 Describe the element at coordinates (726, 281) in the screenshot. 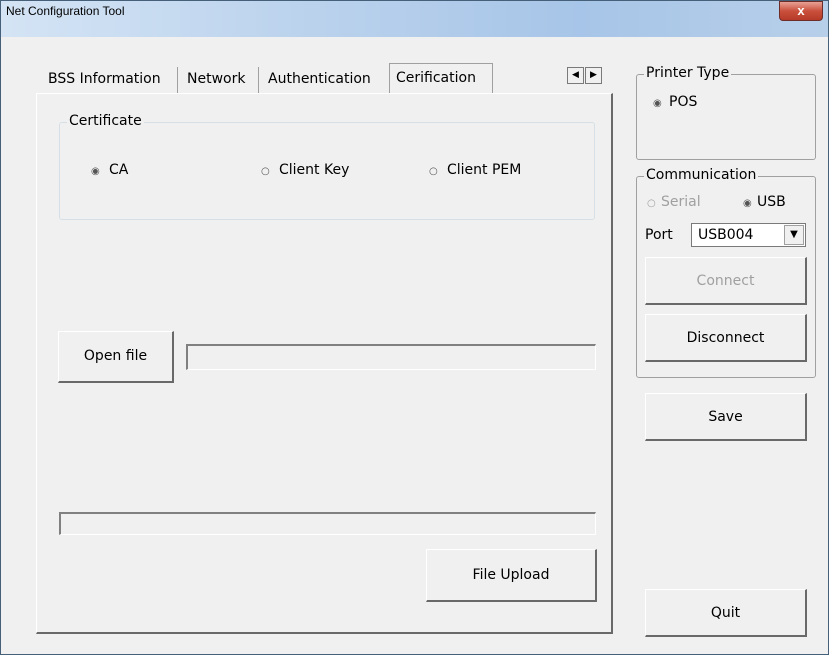

I see `connect-button: Connect` at that location.